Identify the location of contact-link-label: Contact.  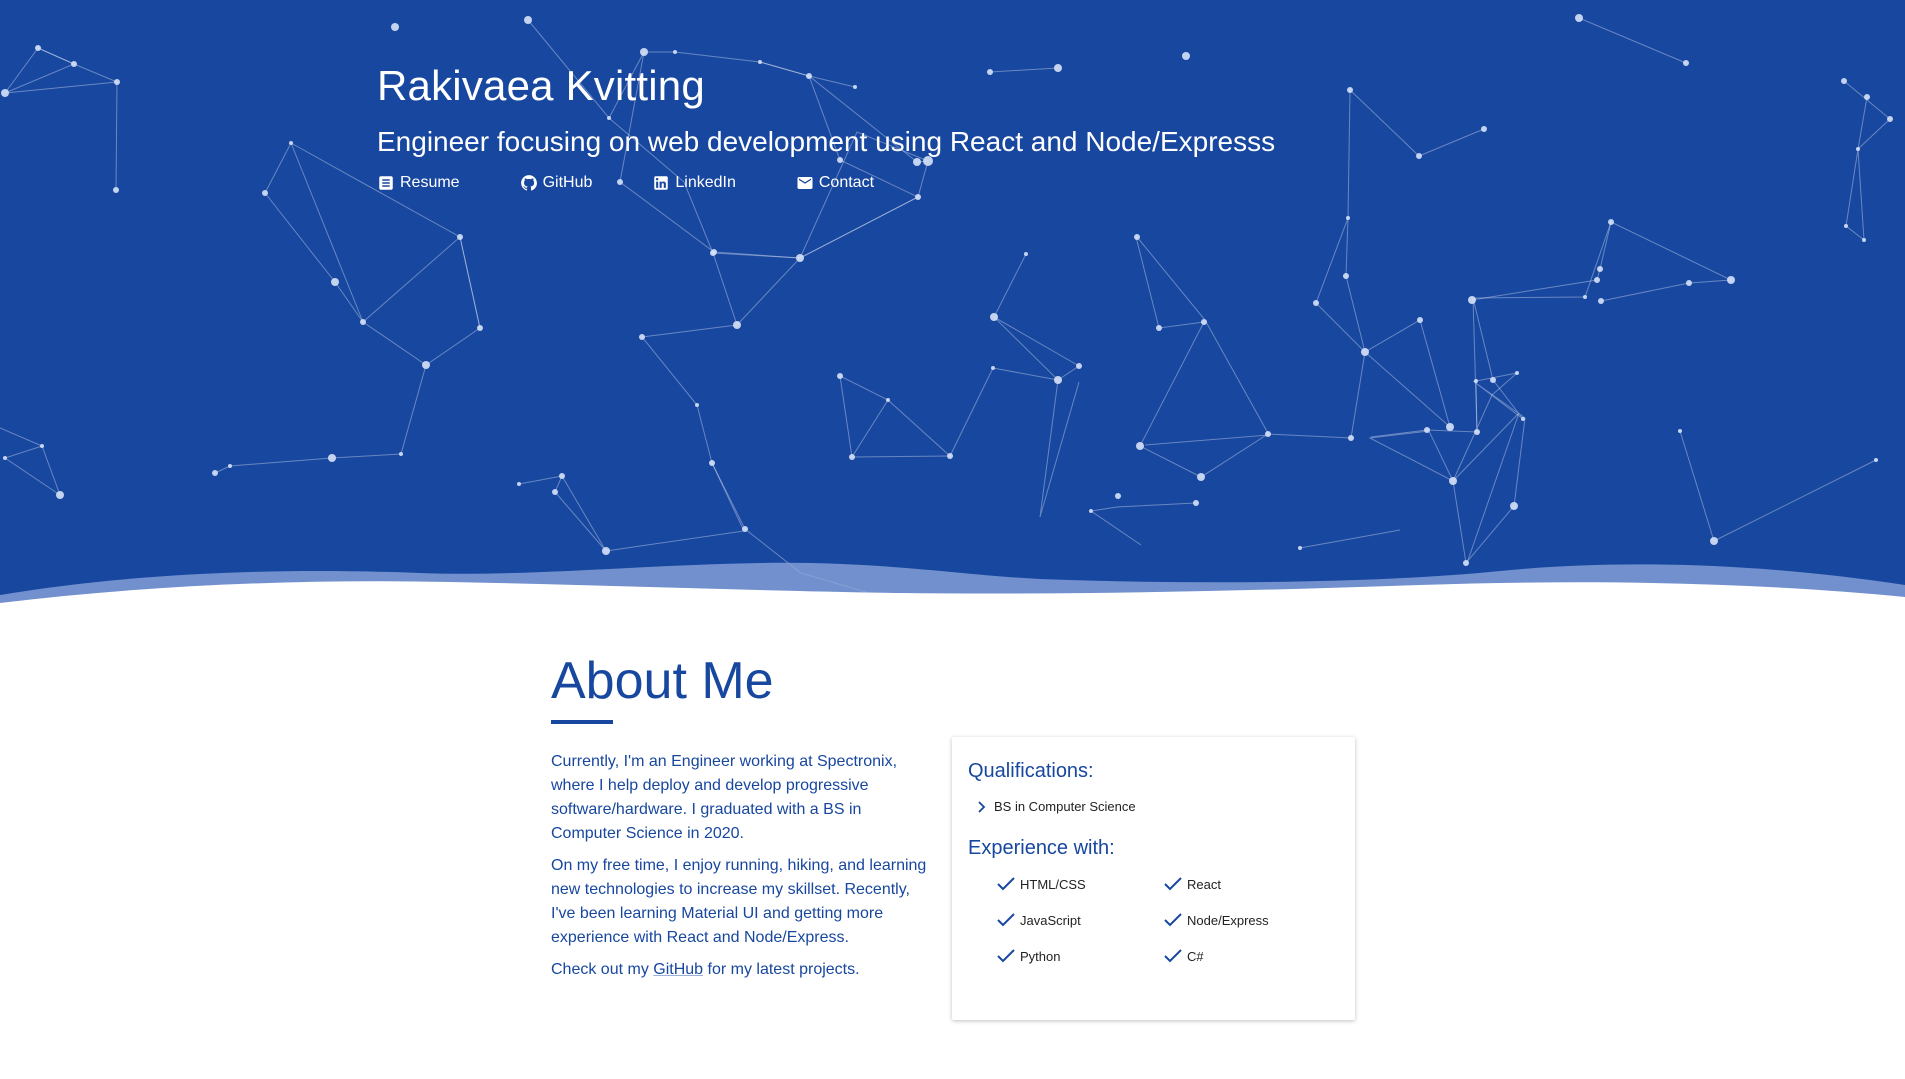
(846, 182).